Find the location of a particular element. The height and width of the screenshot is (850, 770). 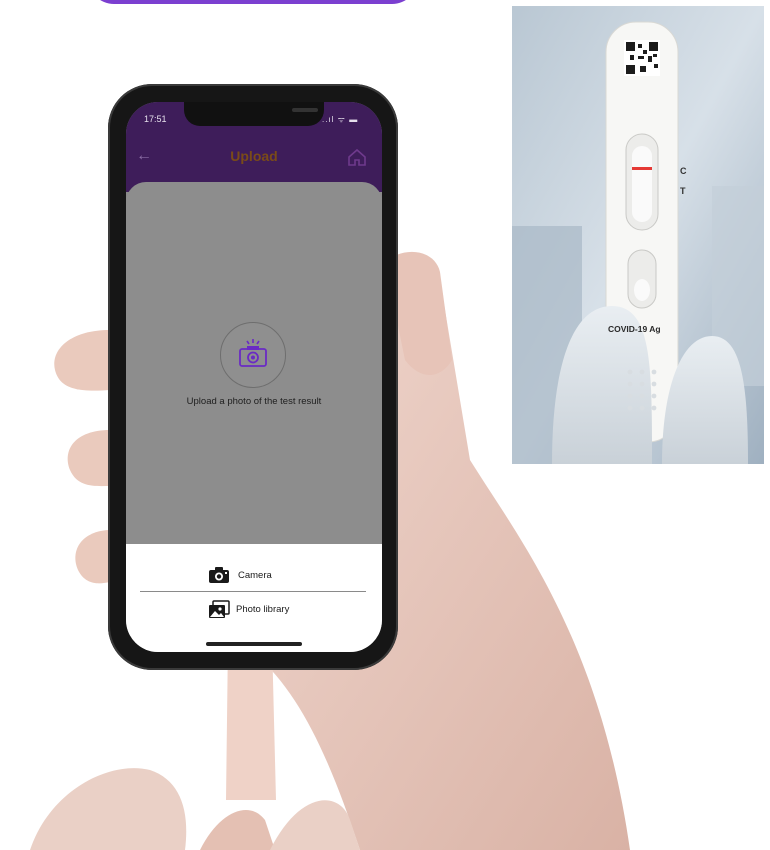

camera-label: Camera is located at coordinates (255, 575).